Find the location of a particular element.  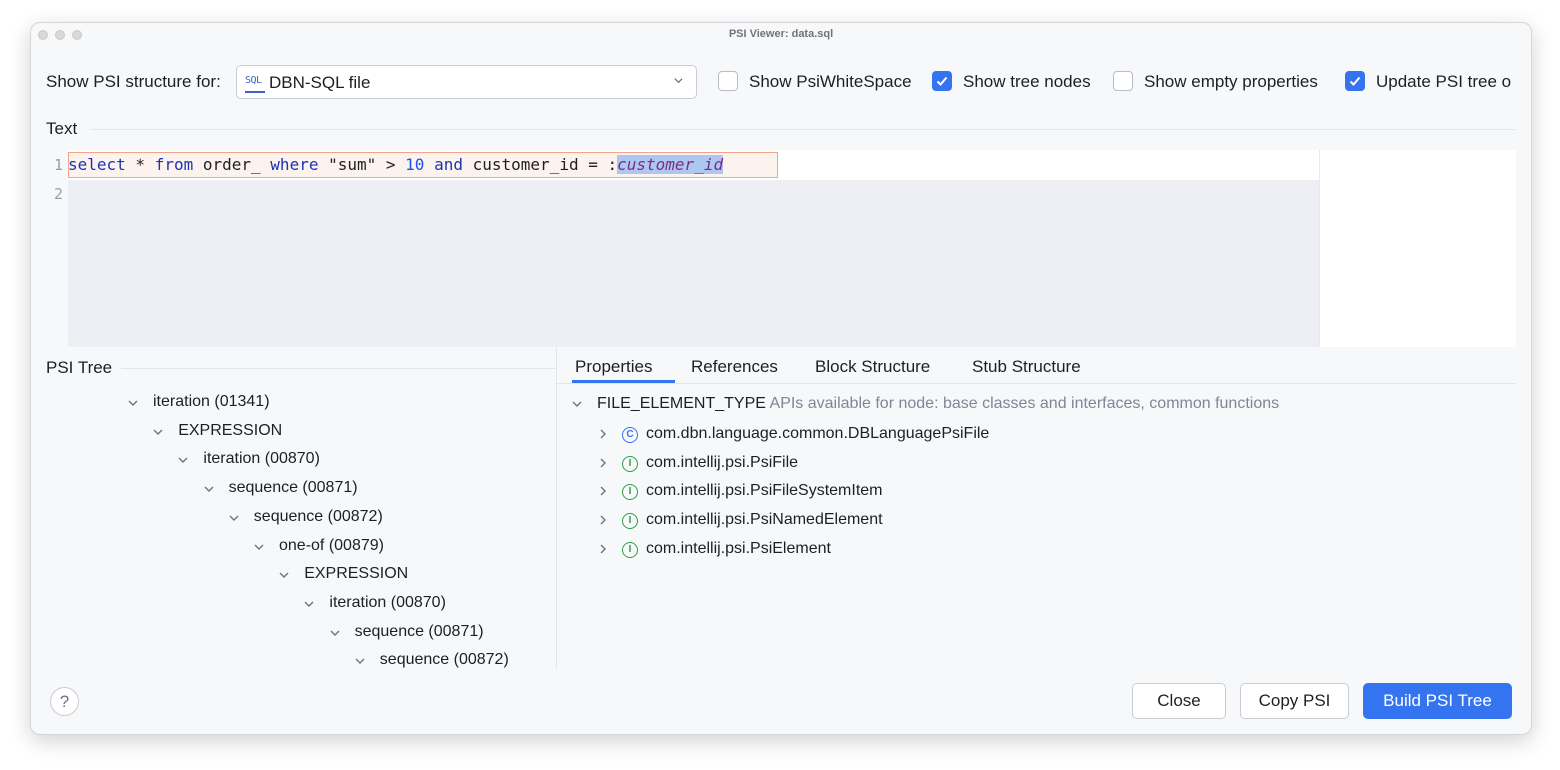

right-margin-guide is located at coordinates (1319, 248).